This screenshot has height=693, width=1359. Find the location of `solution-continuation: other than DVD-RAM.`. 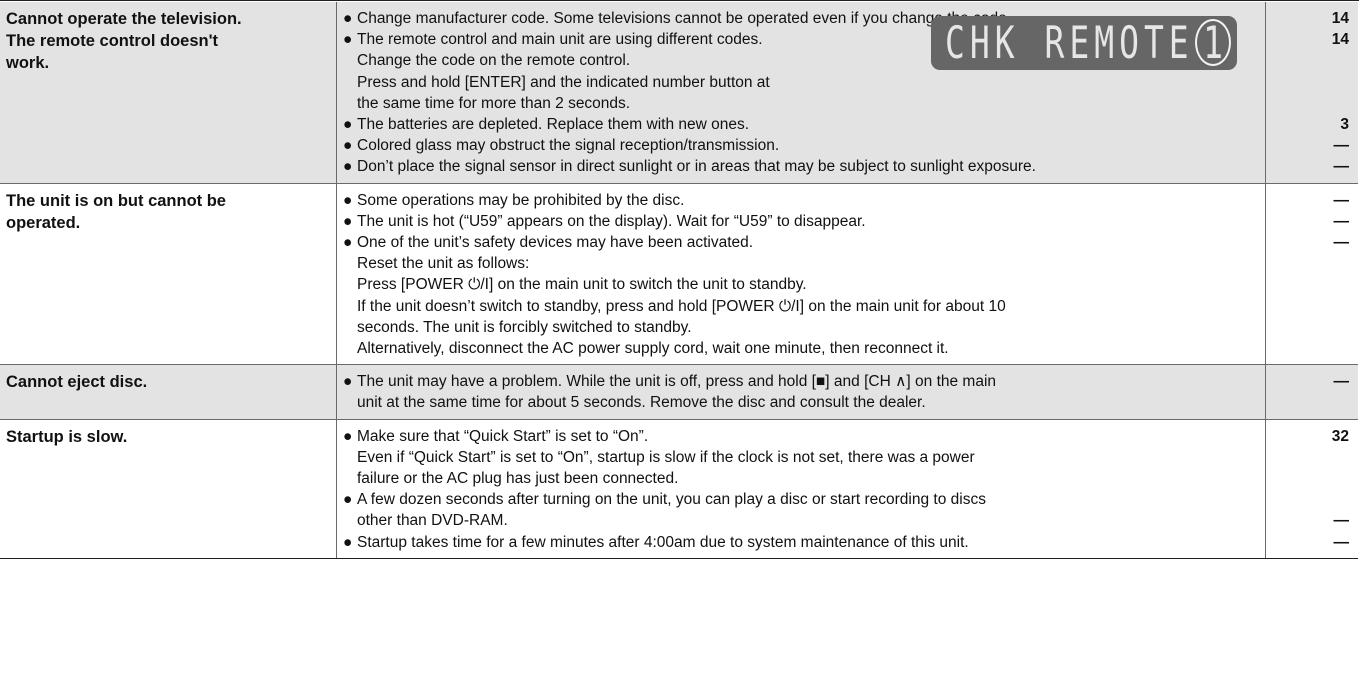

solution-continuation: other than DVD-RAM. is located at coordinates (801, 520).